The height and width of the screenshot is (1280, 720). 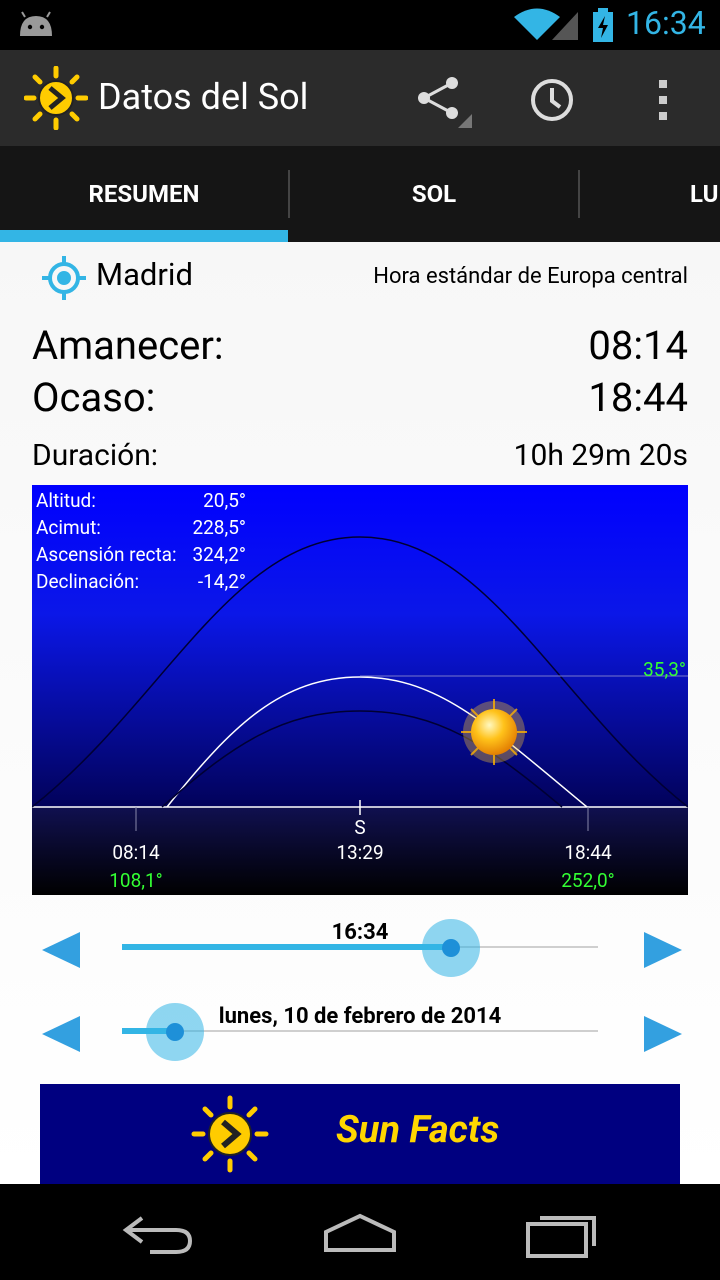 What do you see at coordinates (664, 669) in the screenshot?
I see `max-altitude-value: 35,3°` at bounding box center [664, 669].